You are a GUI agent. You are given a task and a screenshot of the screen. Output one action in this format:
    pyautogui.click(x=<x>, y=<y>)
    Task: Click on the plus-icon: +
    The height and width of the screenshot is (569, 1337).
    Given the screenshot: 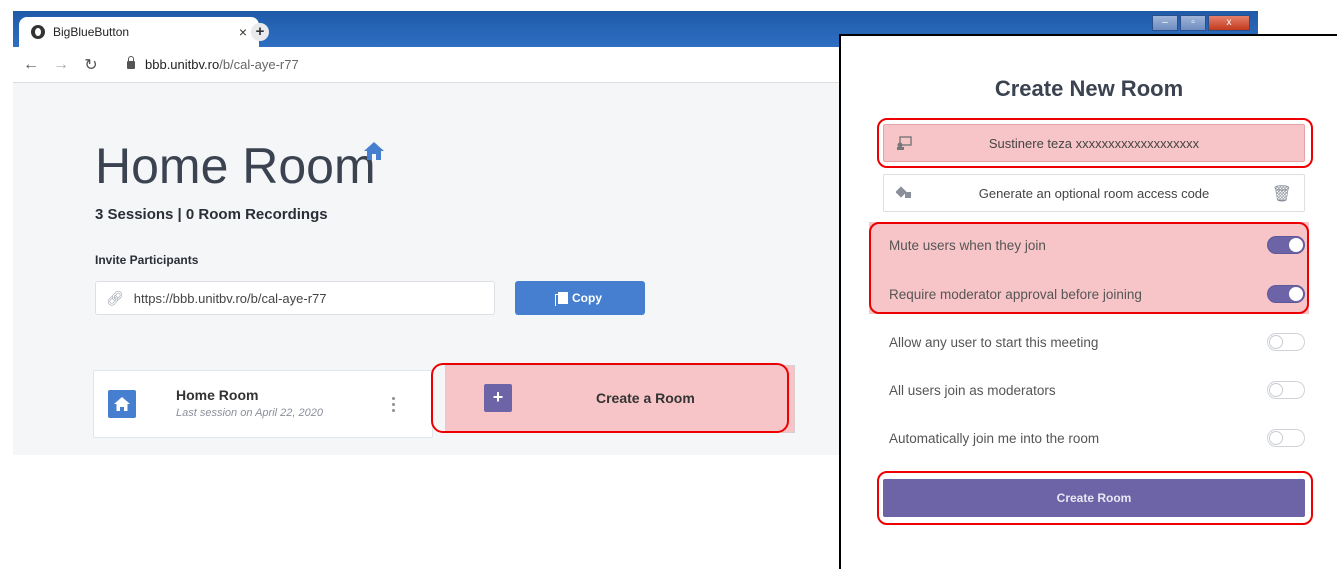 What is the action you would take?
    pyautogui.click(x=498, y=398)
    